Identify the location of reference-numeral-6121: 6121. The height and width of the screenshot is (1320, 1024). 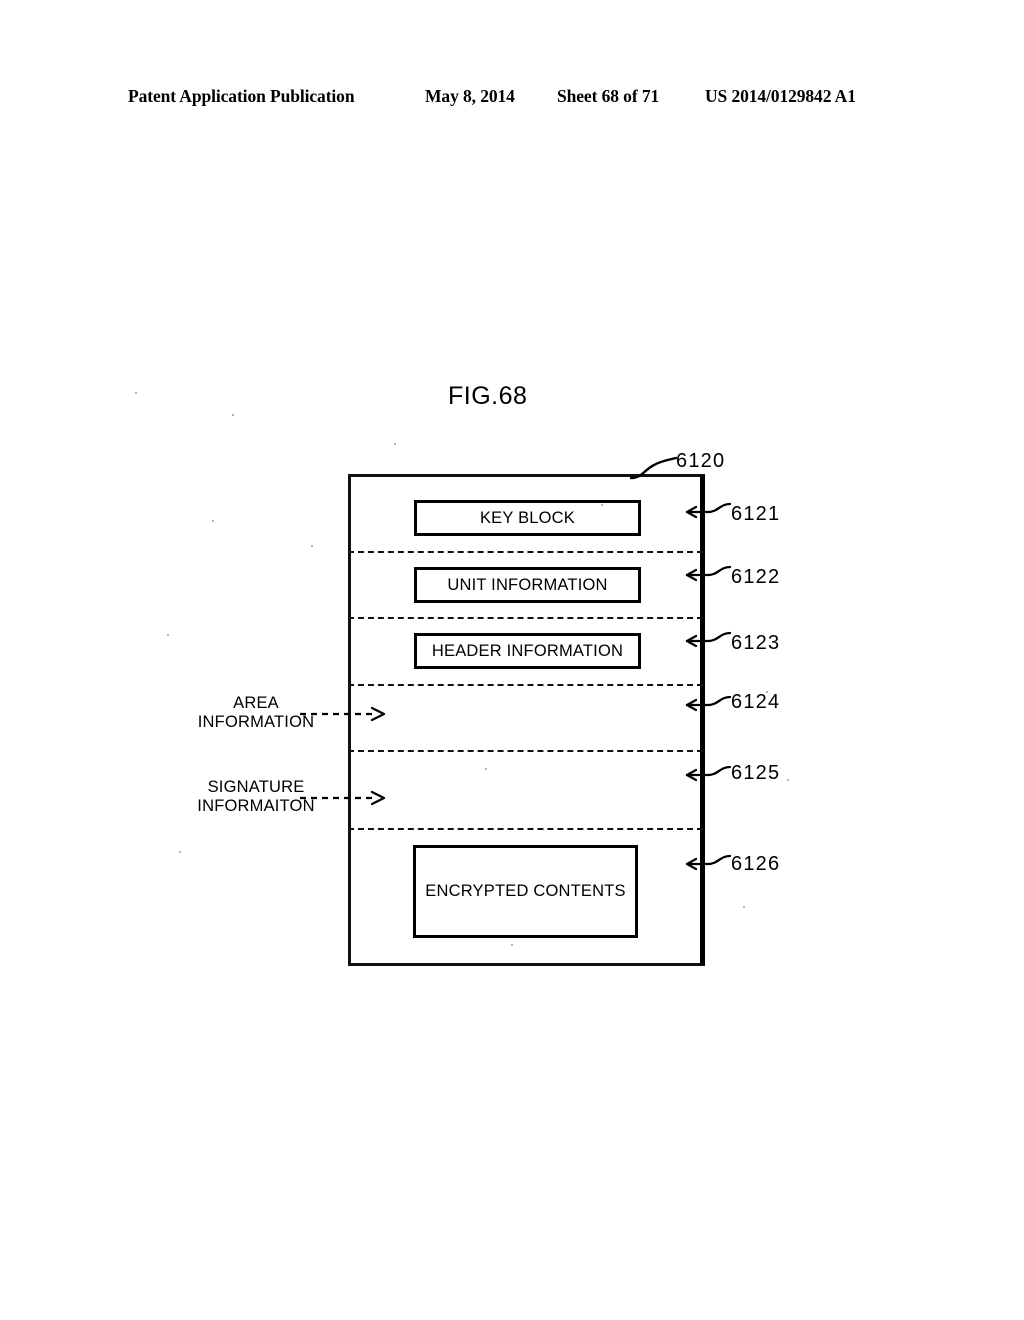
(756, 514).